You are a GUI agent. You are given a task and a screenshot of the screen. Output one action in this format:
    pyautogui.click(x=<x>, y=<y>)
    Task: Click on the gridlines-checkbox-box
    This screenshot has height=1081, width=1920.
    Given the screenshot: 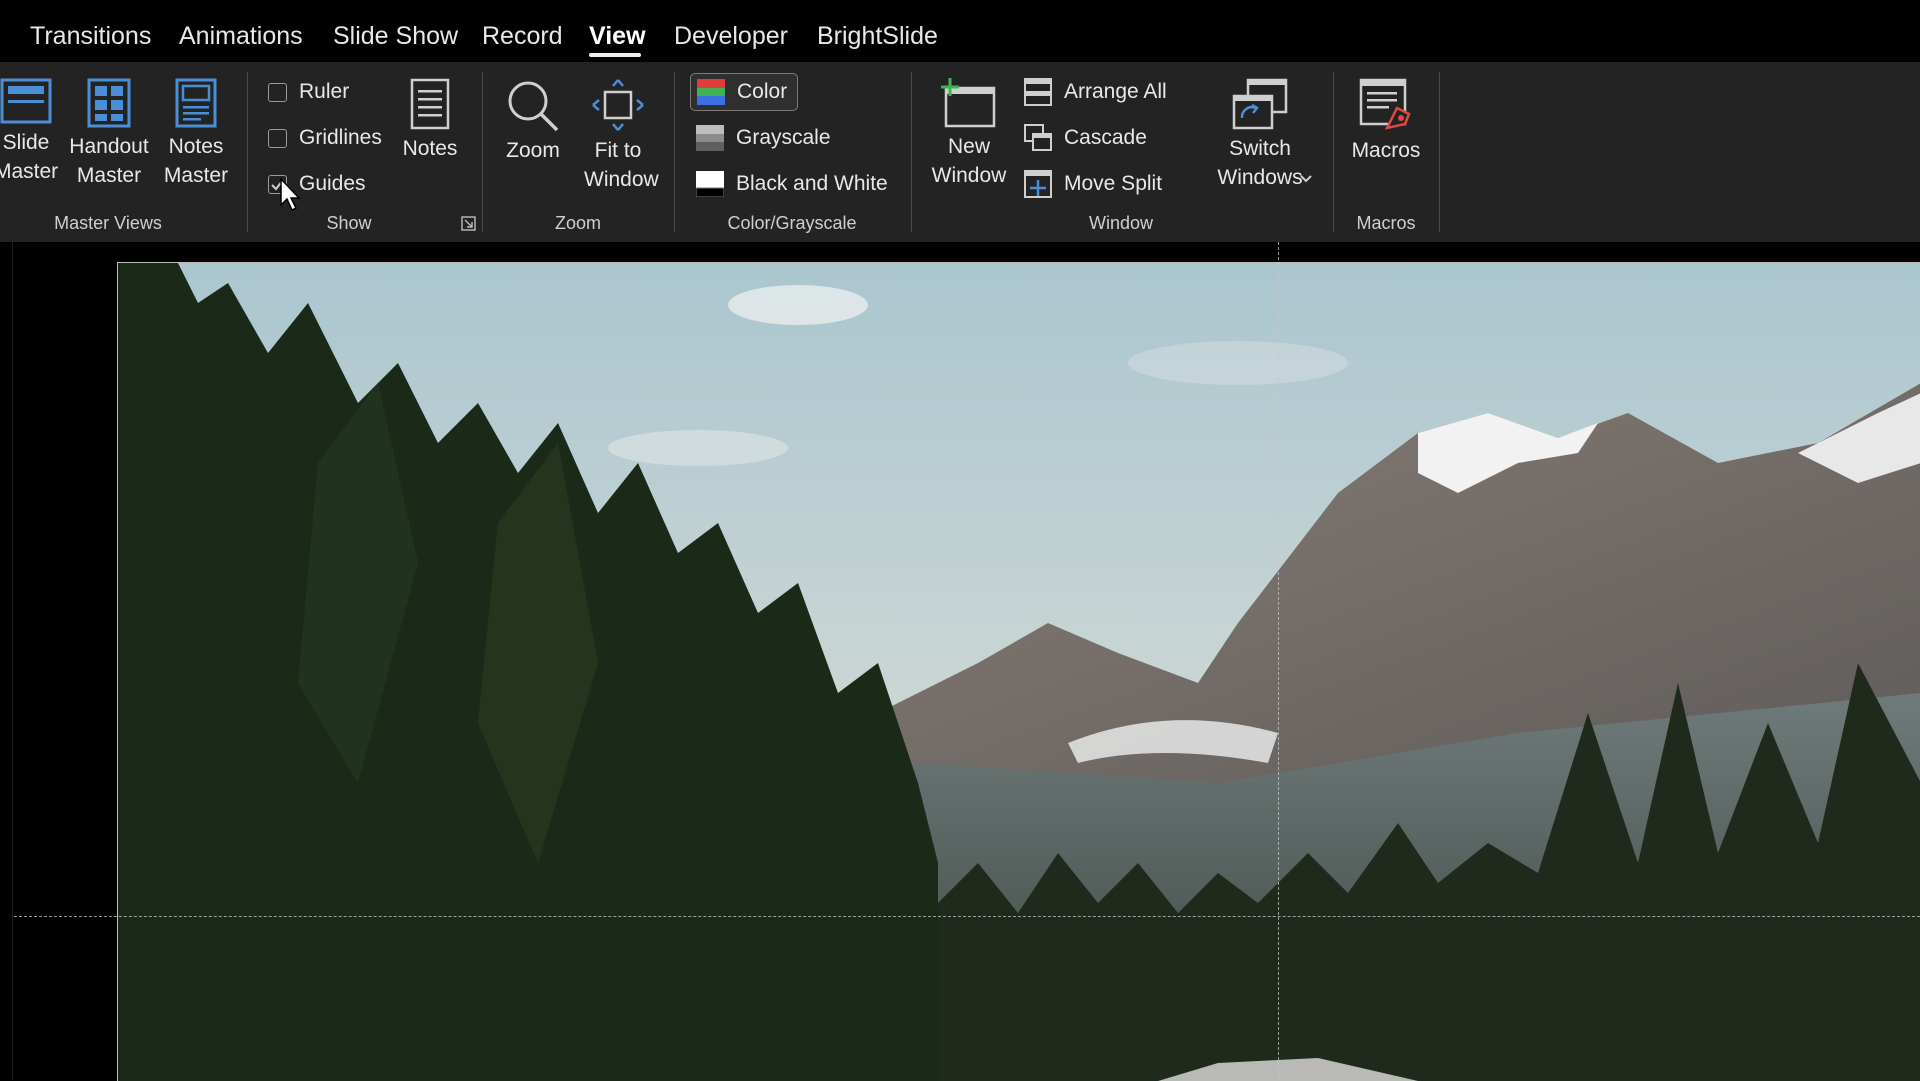 What is the action you would take?
    pyautogui.click(x=277, y=138)
    